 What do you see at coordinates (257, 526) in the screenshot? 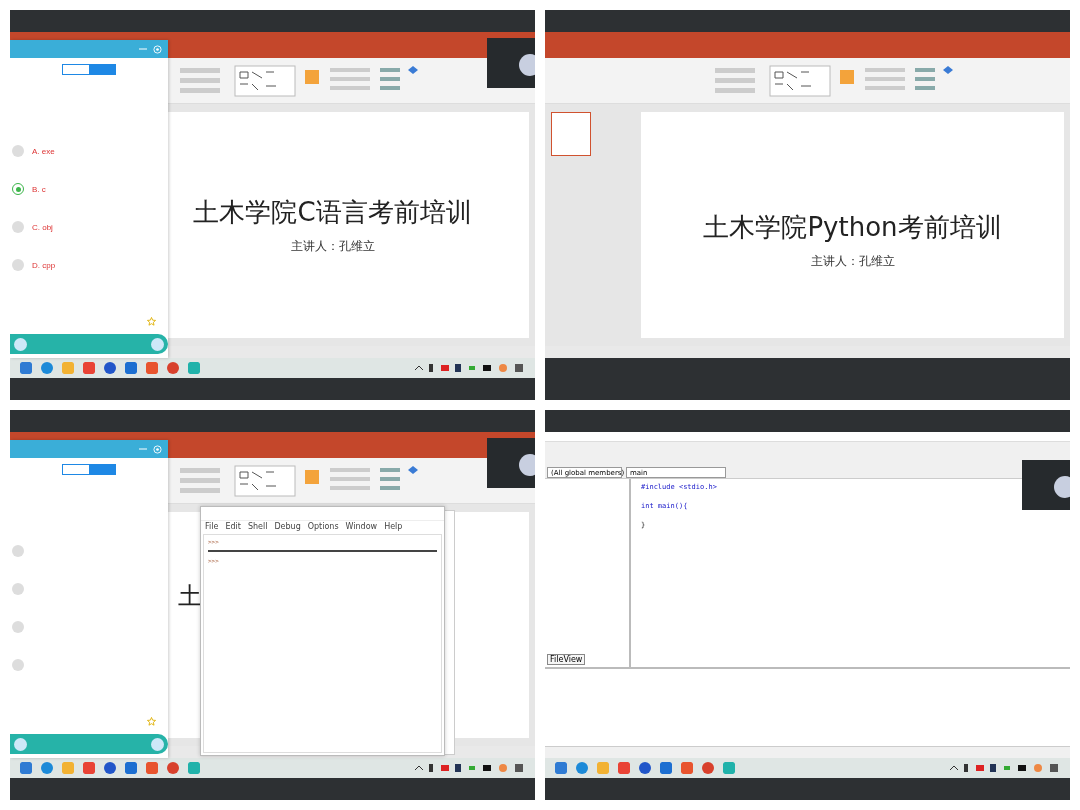
I see `menu-item: Shell` at bounding box center [257, 526].